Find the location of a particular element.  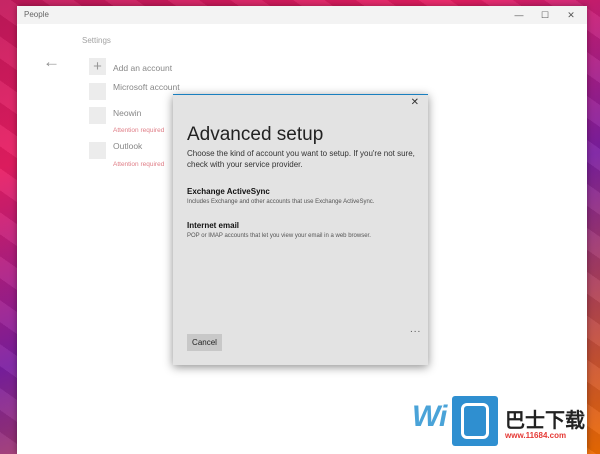

app-title: People is located at coordinates (36, 14).